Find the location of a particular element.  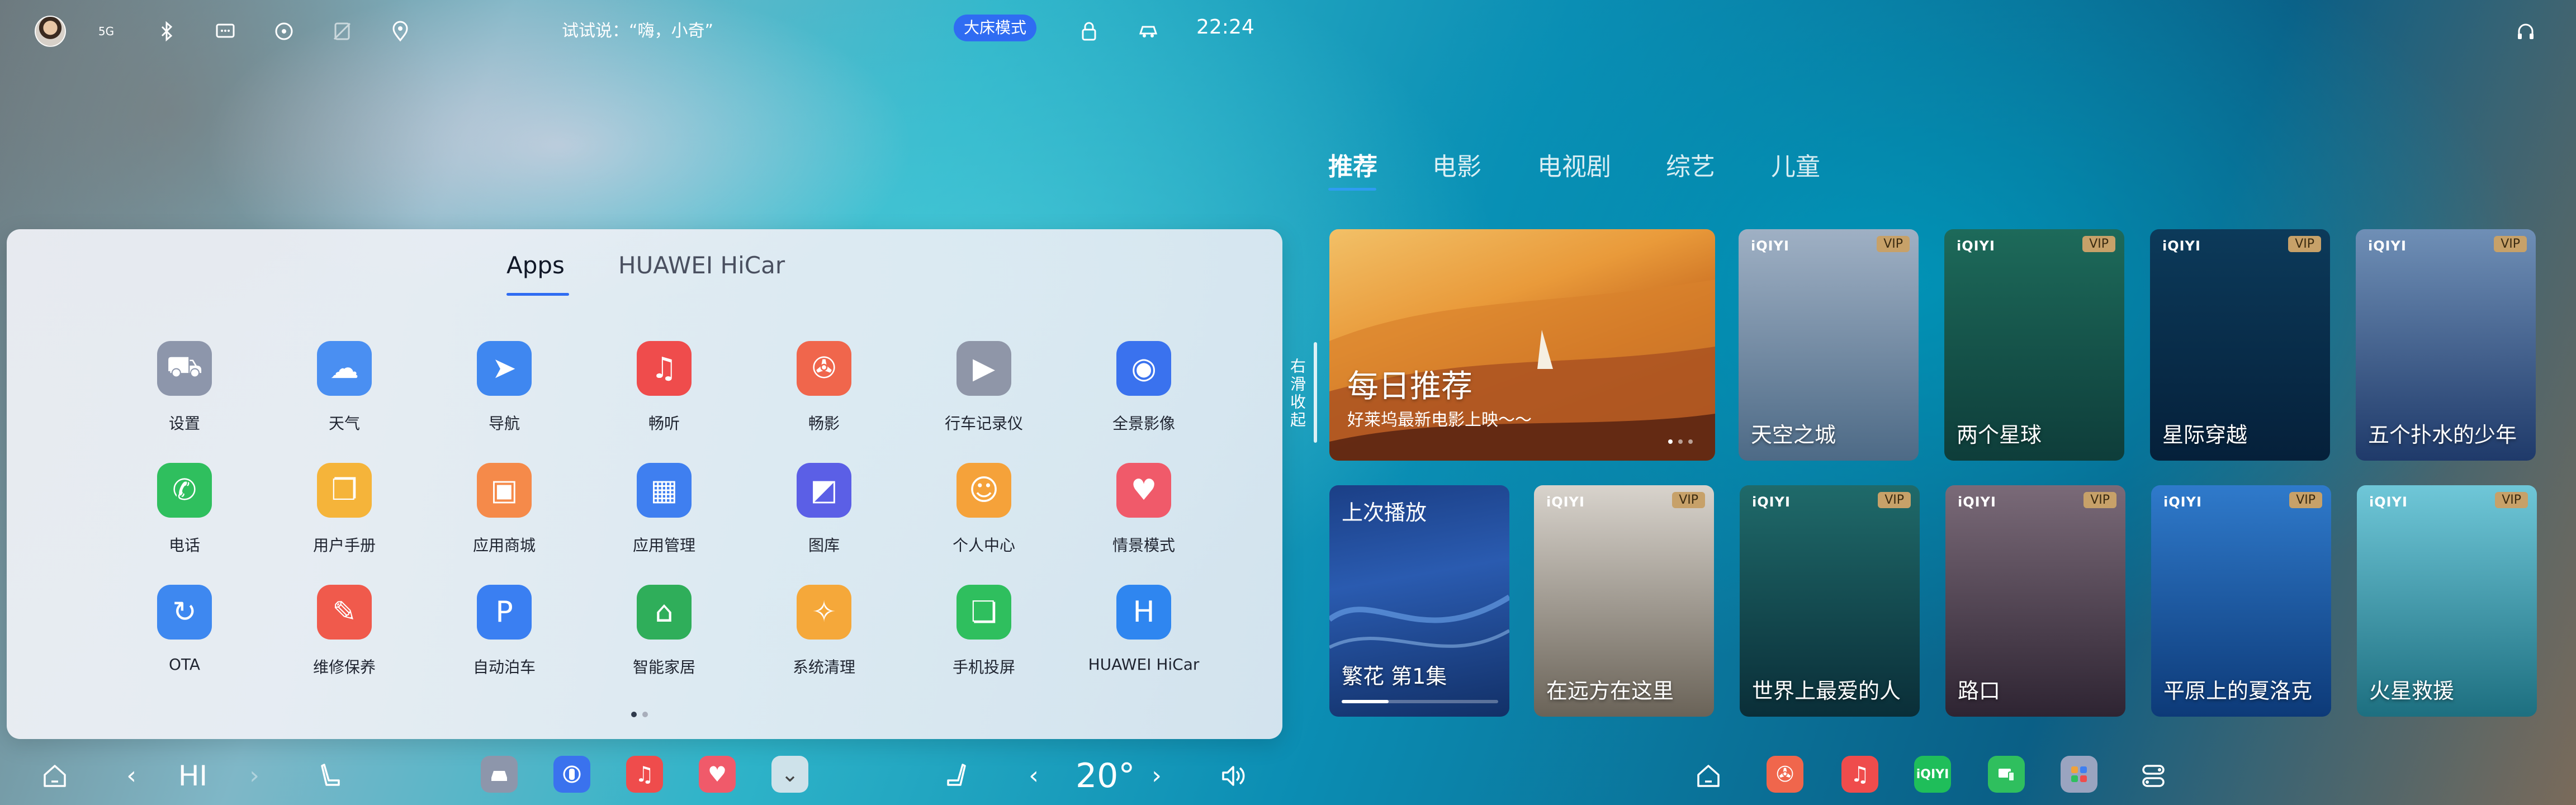

dock-music-app-icon: ♫ is located at coordinates (1860, 774).